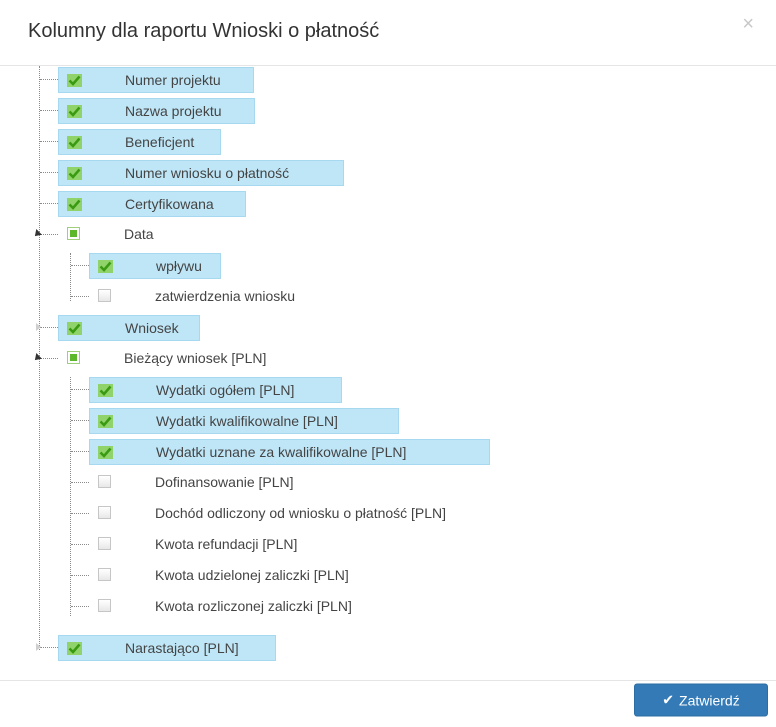 This screenshot has width=776, height=727. Describe the element at coordinates (118, 235) in the screenshot. I see `tree-node-data: Data` at that location.